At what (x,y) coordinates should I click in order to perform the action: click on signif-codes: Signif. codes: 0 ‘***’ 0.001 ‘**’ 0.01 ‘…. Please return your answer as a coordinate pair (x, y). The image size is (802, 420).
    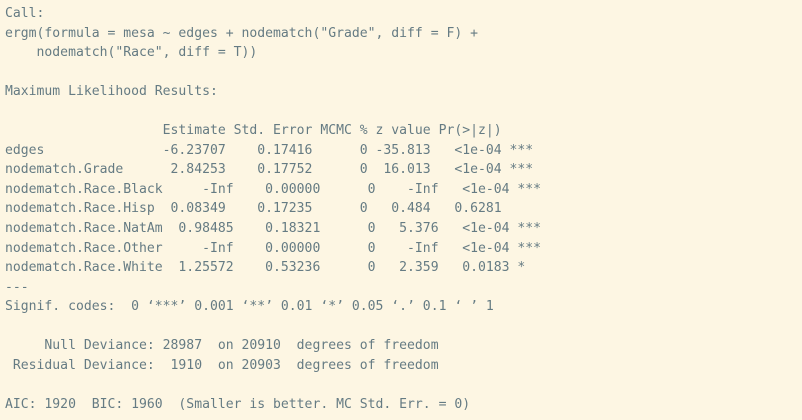
    Looking at the image, I should click on (249, 307).